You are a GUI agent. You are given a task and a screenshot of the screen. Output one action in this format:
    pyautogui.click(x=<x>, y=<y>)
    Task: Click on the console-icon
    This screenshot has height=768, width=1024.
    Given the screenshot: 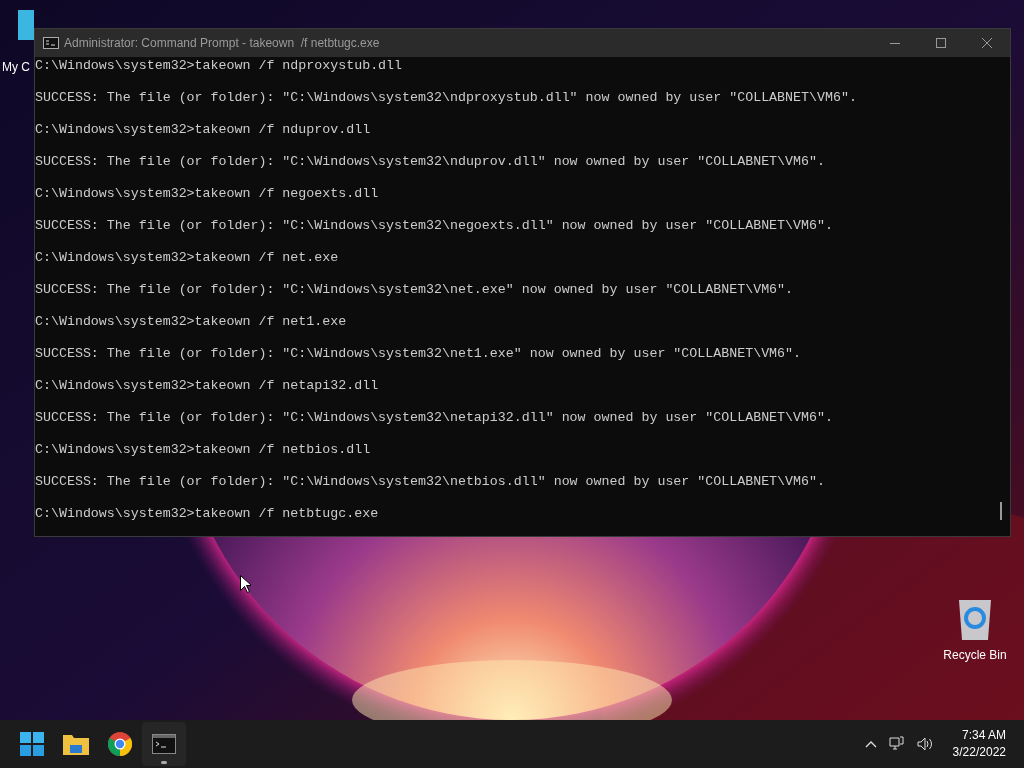 What is the action you would take?
    pyautogui.click(x=51, y=43)
    